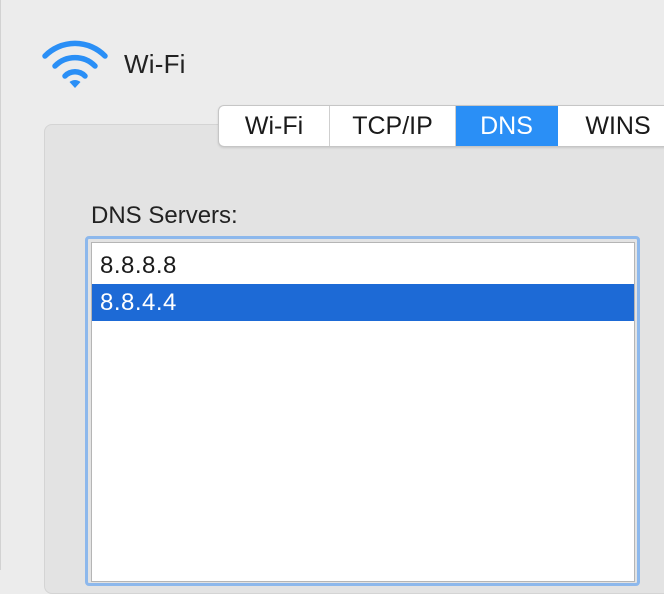 The height and width of the screenshot is (594, 664). What do you see at coordinates (0, 285) in the screenshot?
I see `window-edge` at bounding box center [0, 285].